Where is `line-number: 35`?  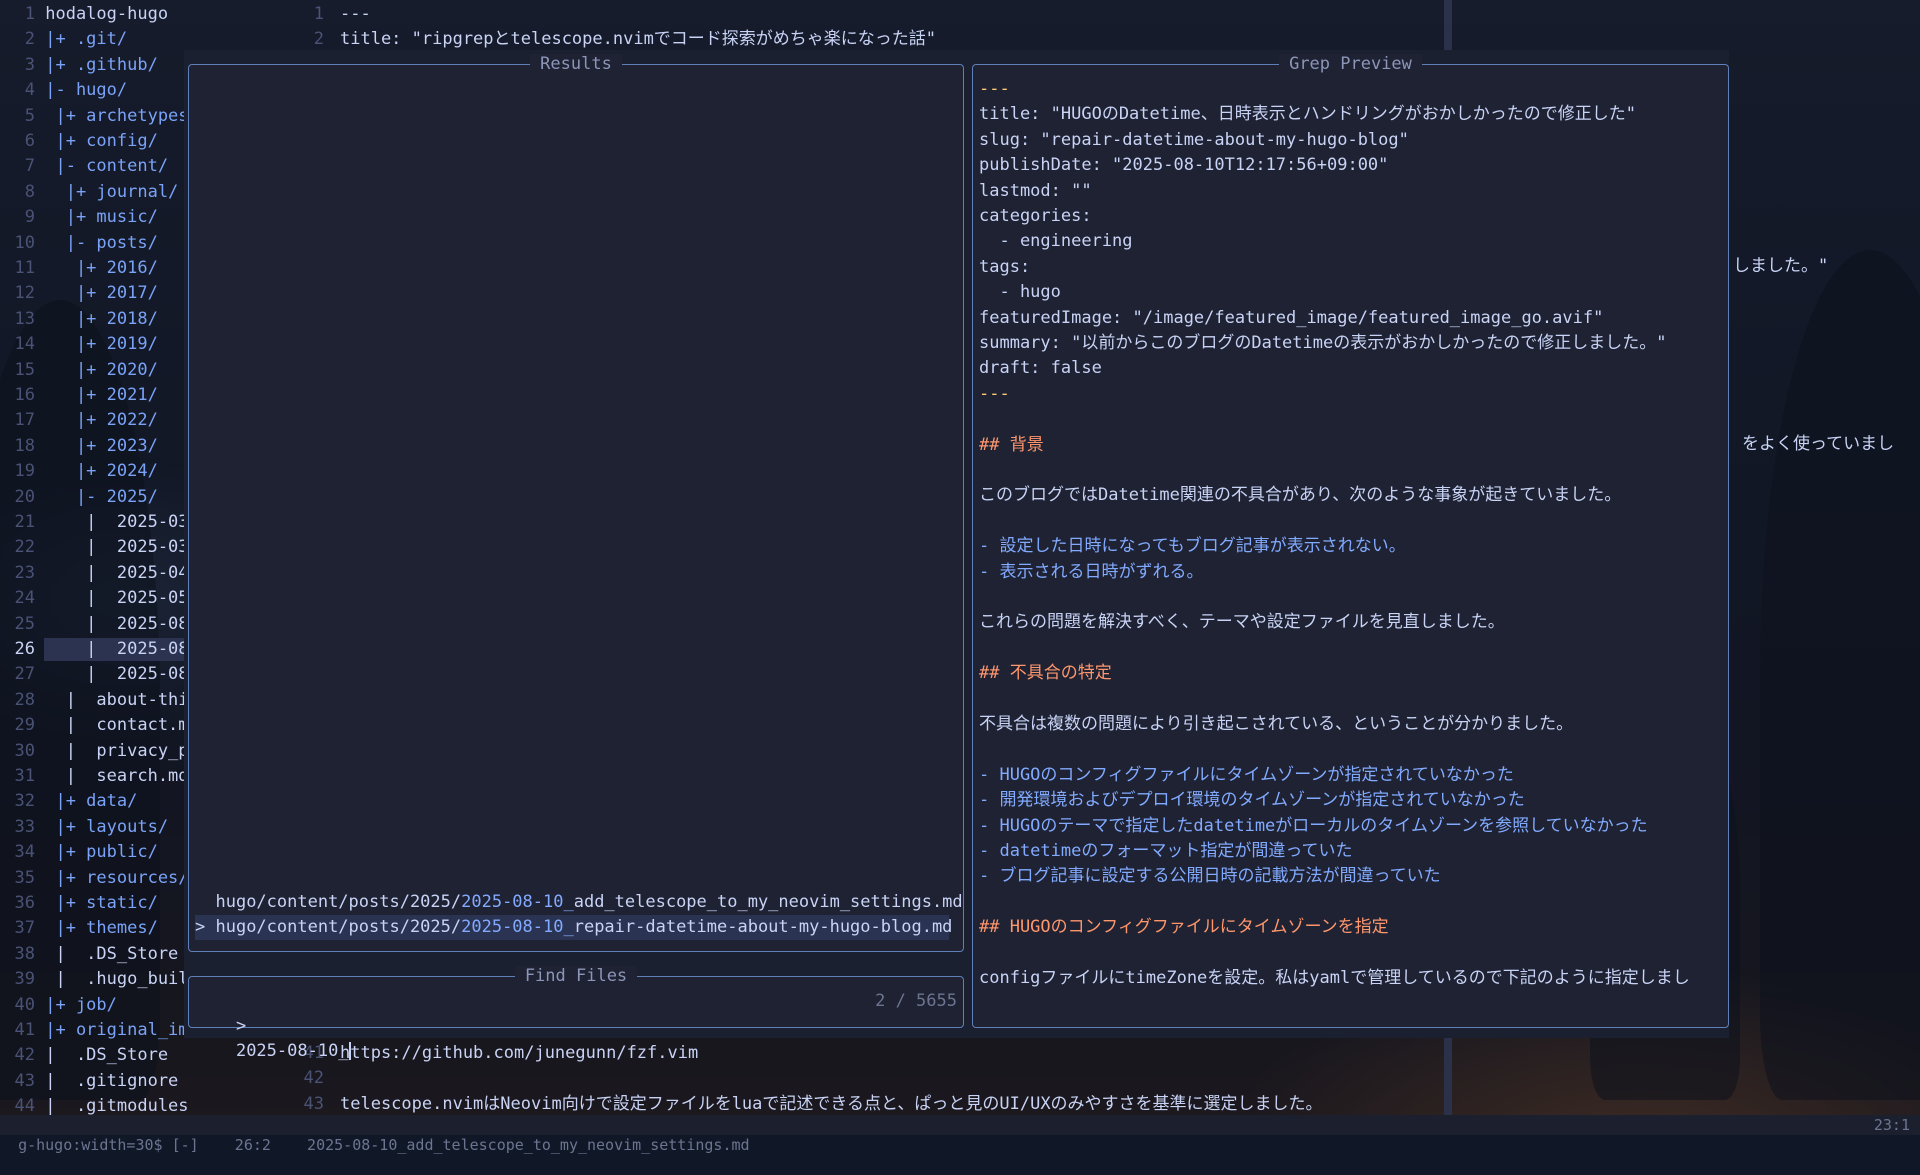
line-number: 35 is located at coordinates (24, 877).